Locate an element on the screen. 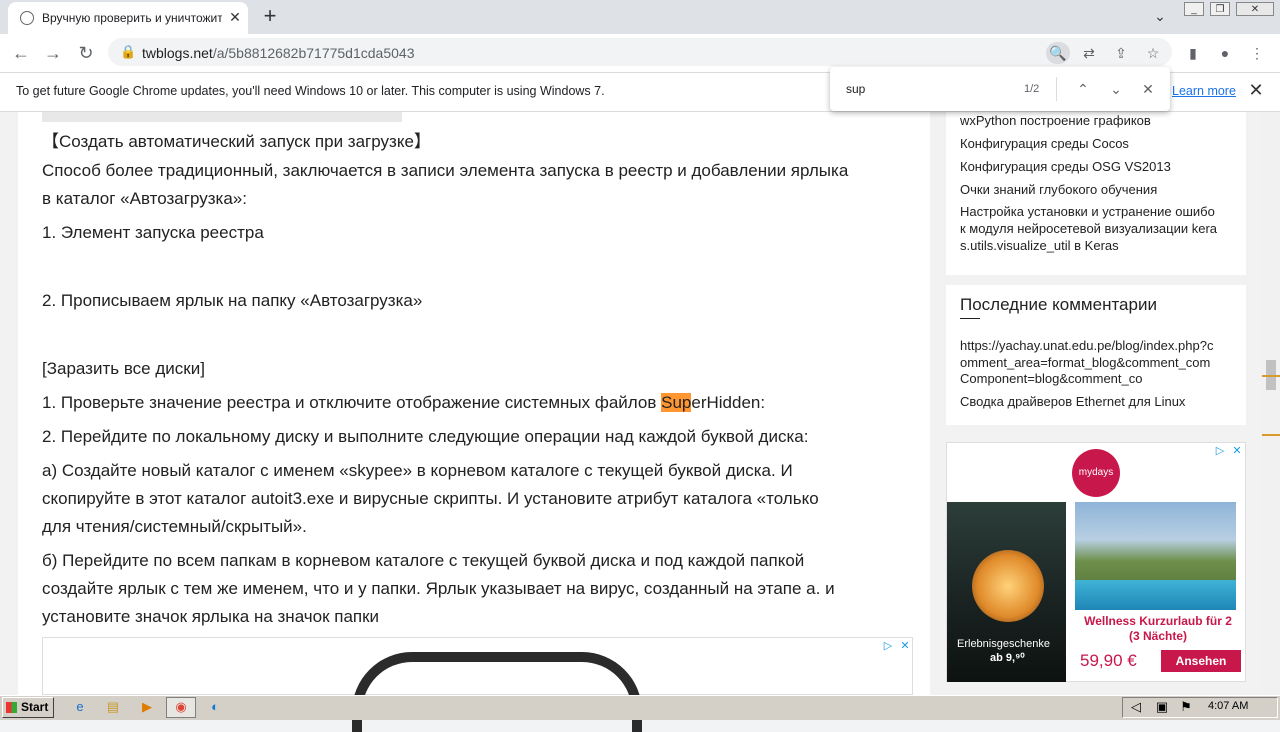 This screenshot has height=732, width=1280. ad-headline-line: (3 Nächte) is located at coordinates (1157, 636).